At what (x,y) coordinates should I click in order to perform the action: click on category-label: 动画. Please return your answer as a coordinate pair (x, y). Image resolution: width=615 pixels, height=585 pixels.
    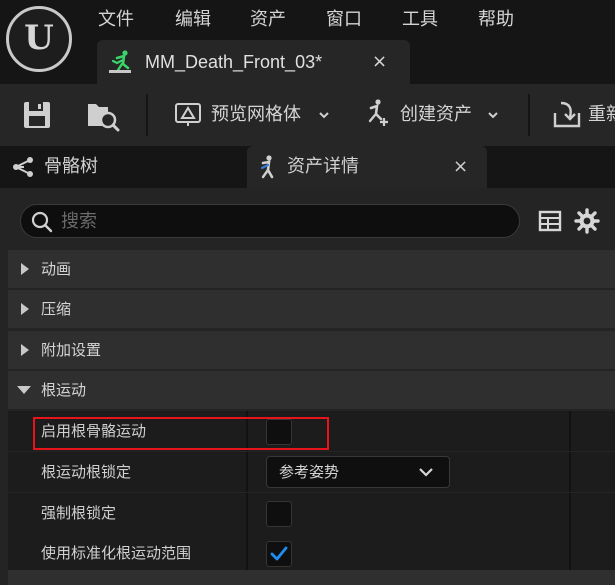
    Looking at the image, I should click on (56, 269).